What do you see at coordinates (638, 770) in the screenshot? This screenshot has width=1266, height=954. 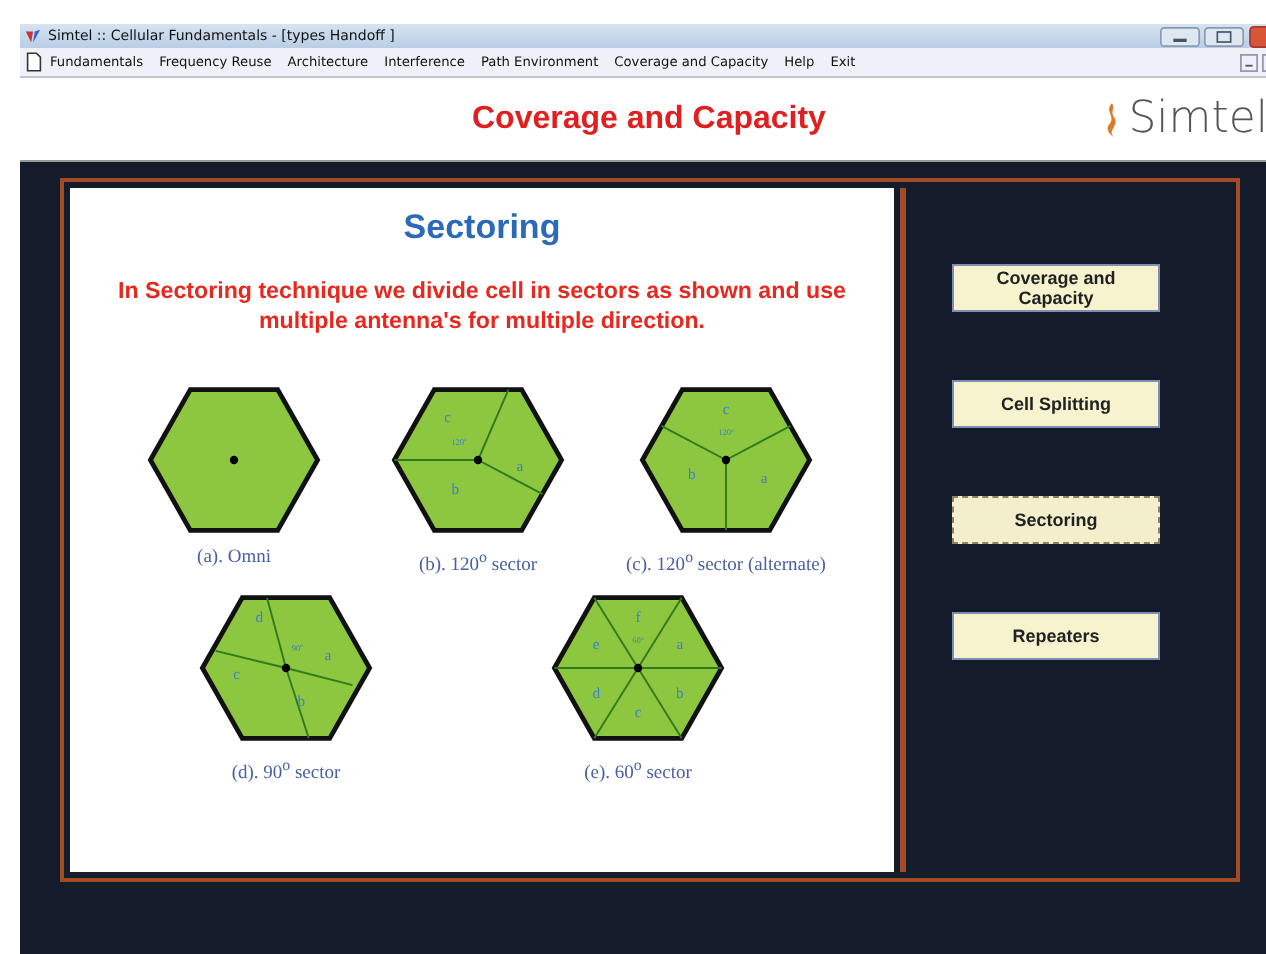 I see `diagram-caption: (e). 60$^{o}$ sector` at bounding box center [638, 770].